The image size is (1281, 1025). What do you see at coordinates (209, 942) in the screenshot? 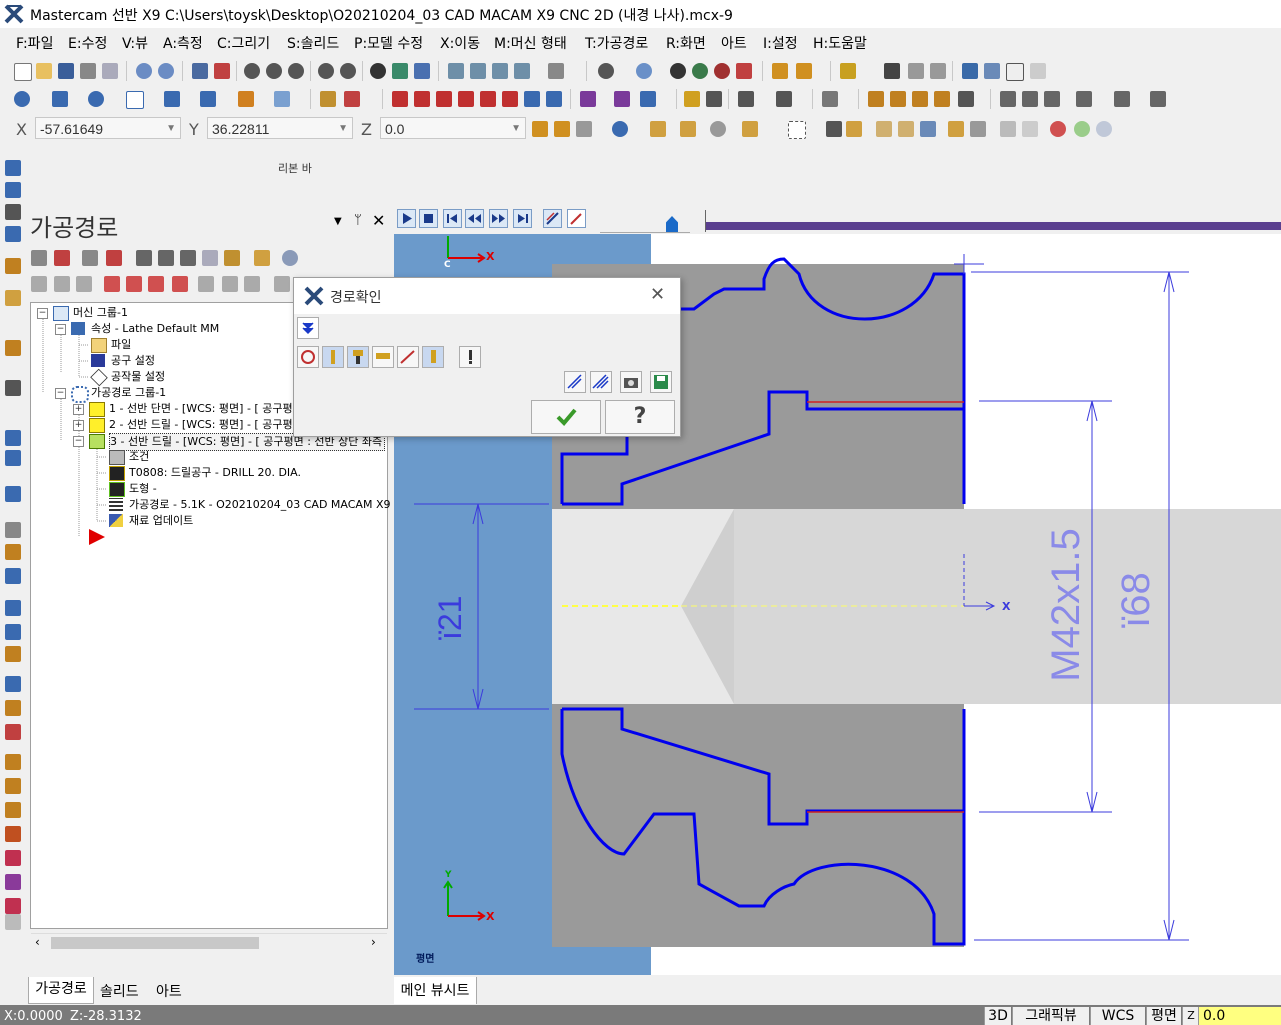
I see `horizontal-scrollbar: ‹ ›` at bounding box center [209, 942].